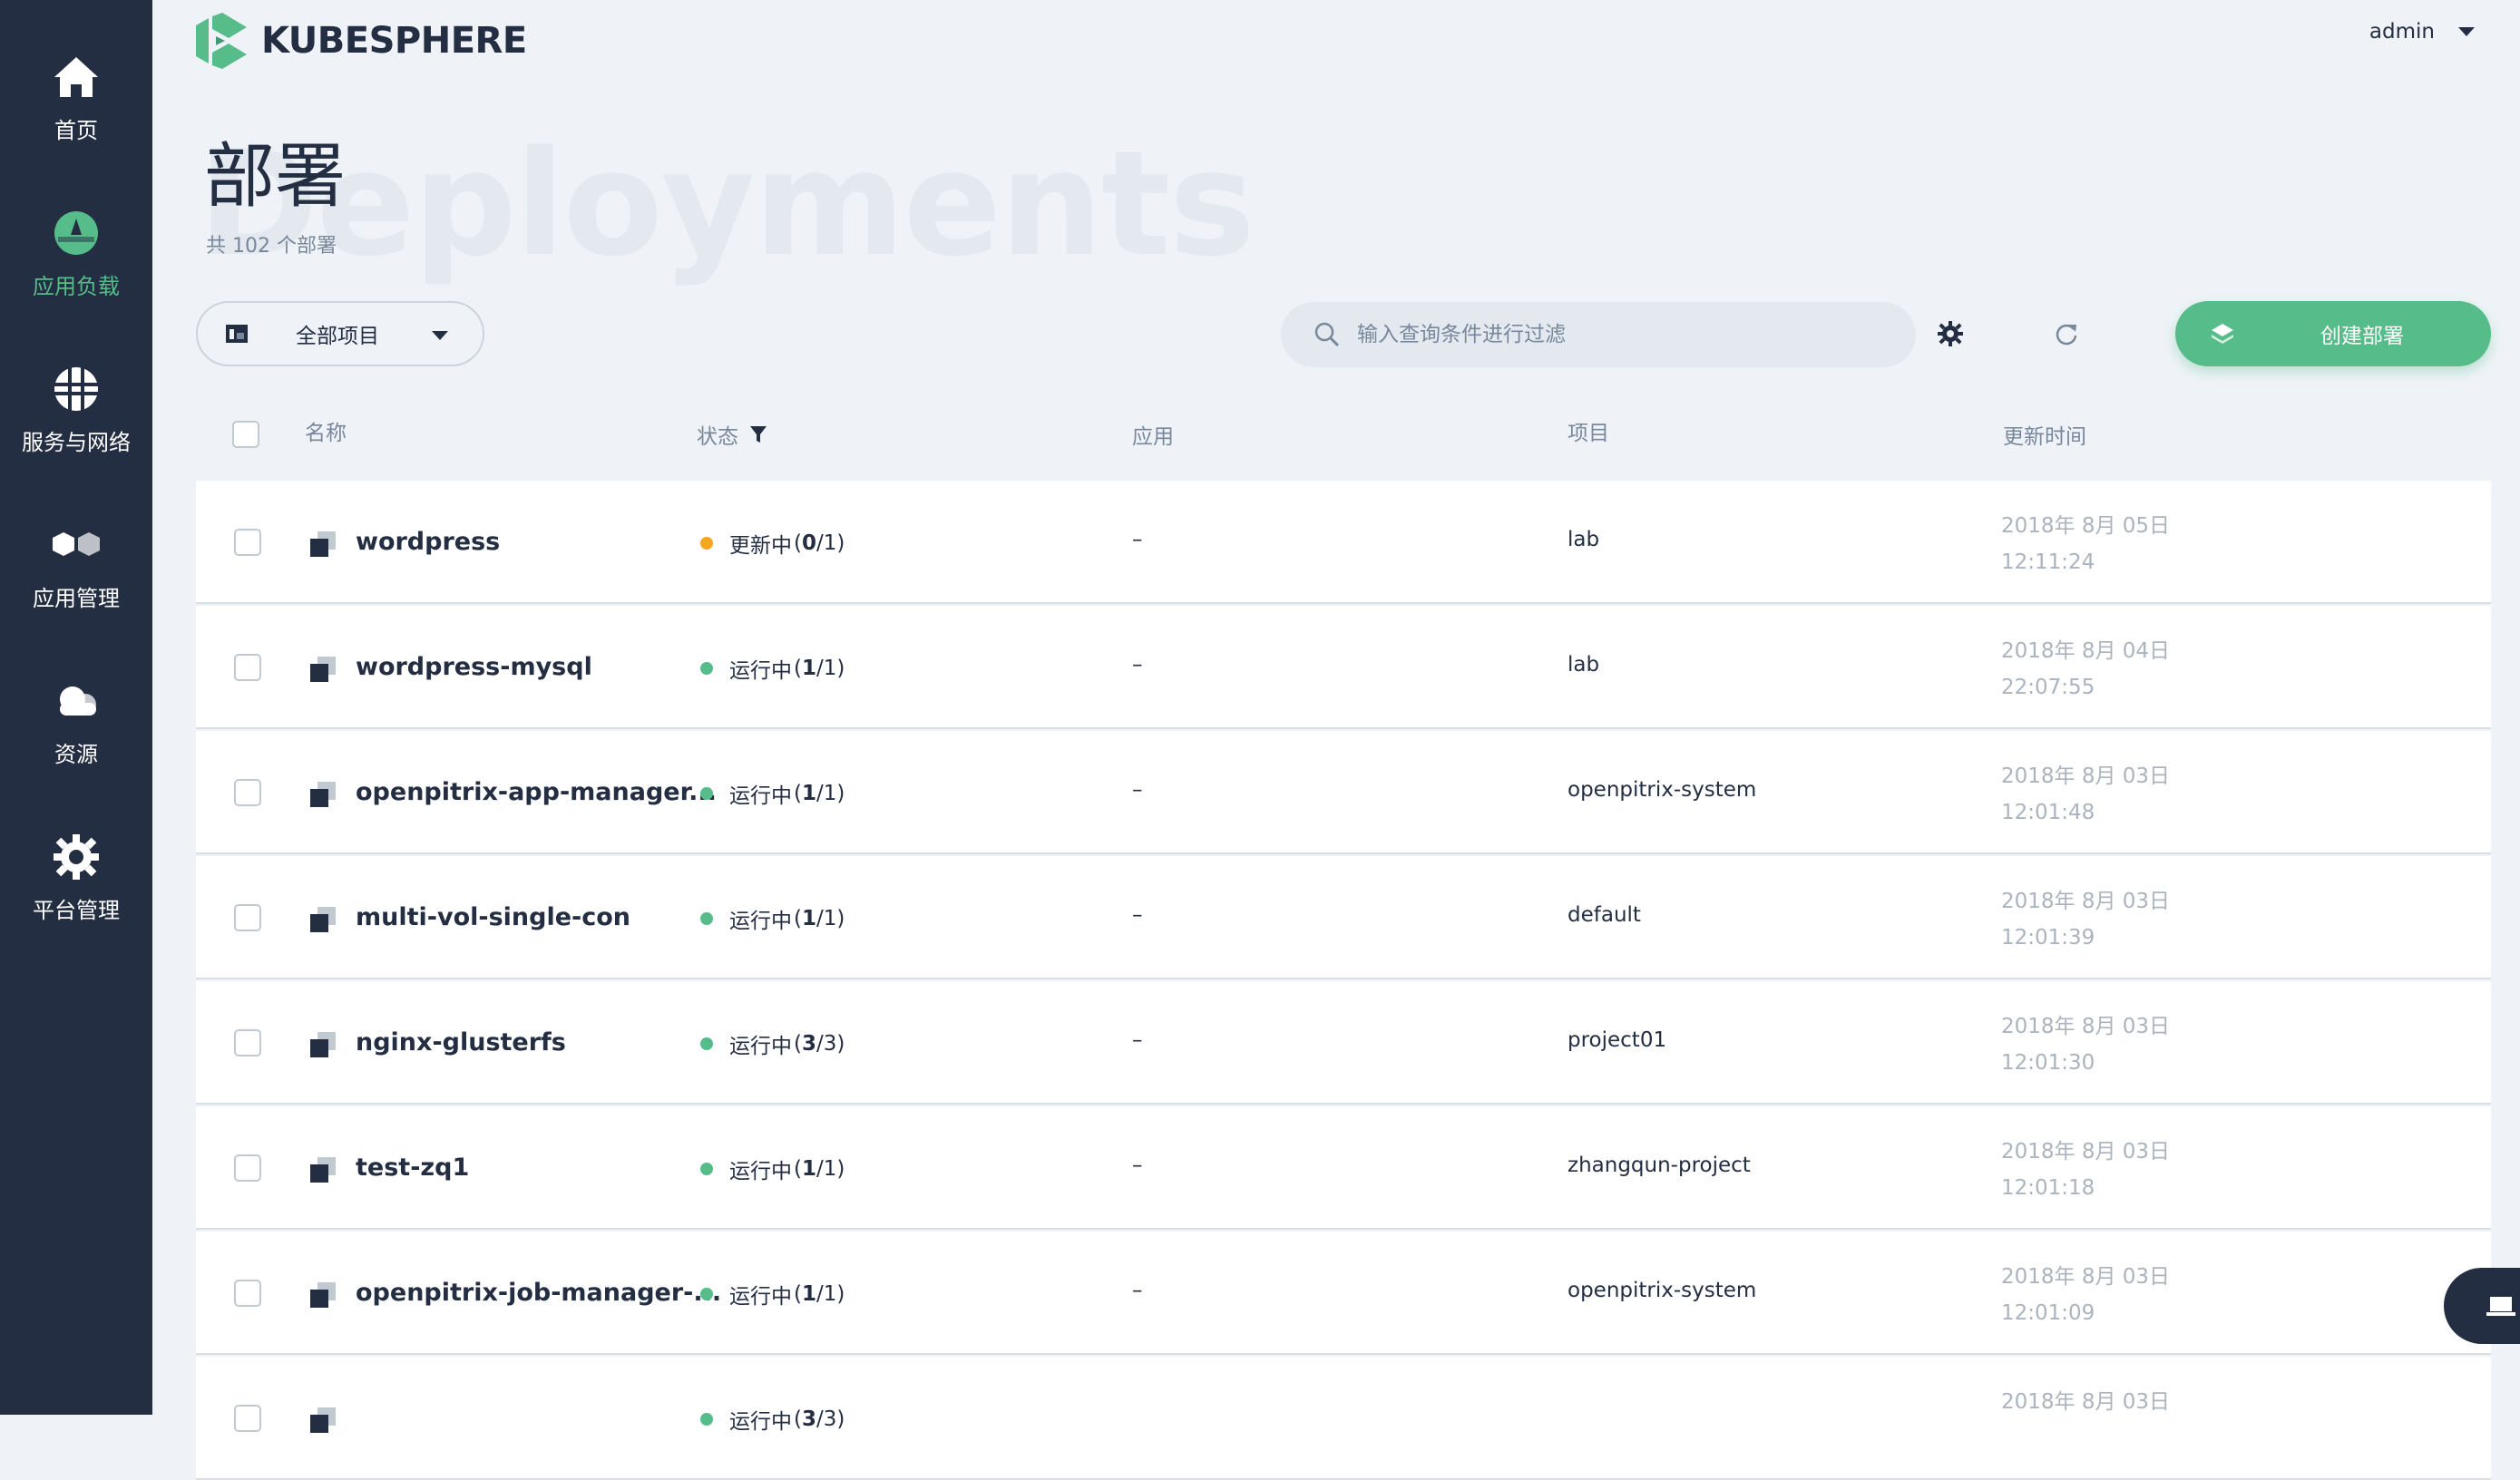  I want to click on project-link: zhangqun-project, so click(1659, 1165).